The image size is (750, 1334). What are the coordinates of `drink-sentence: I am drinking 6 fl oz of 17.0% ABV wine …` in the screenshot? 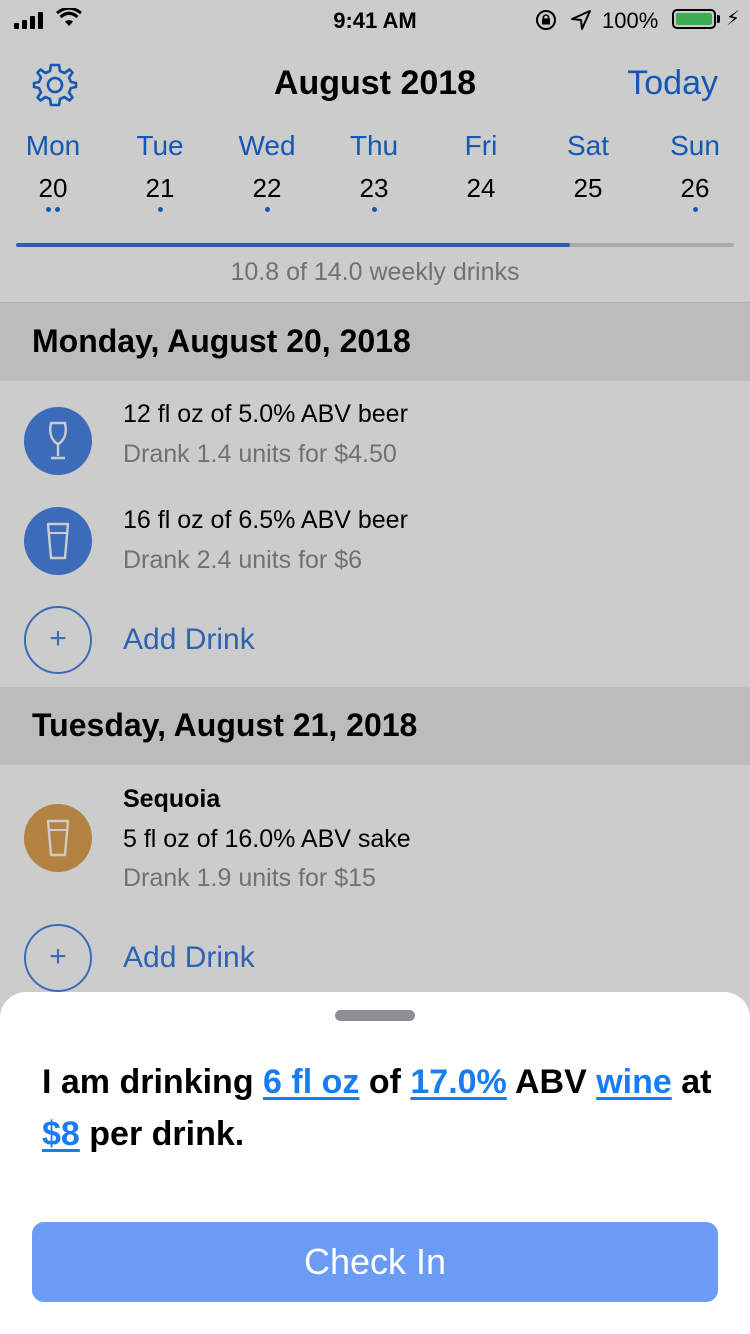 It's located at (377, 1108).